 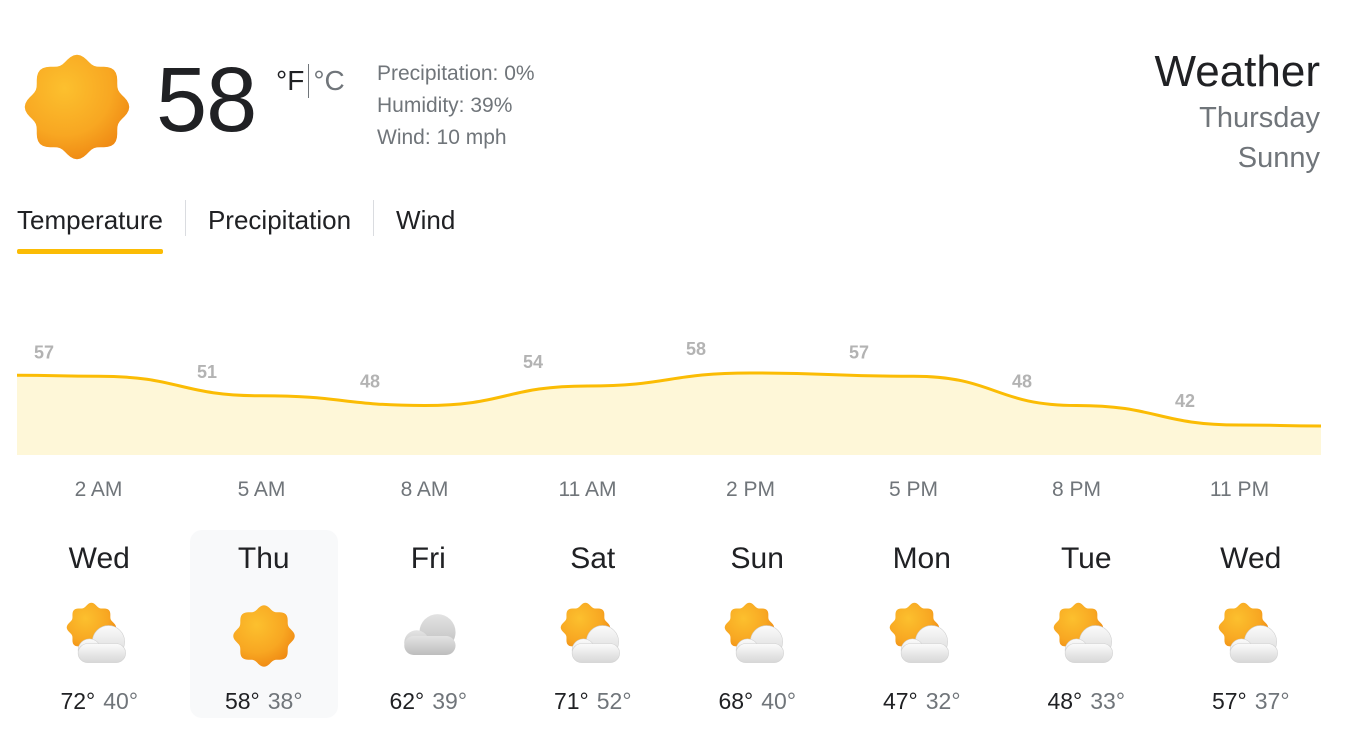 I want to click on day-forecast-sun: Sun 68° 40°, so click(x=757, y=624).